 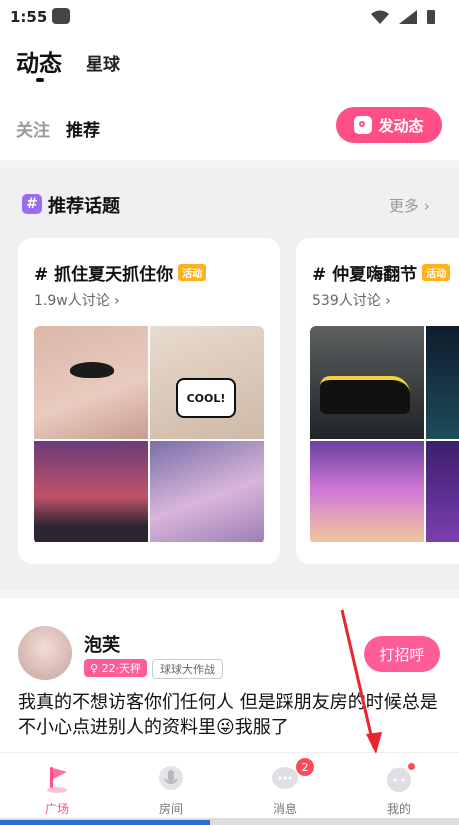 I want to click on camera-icon, so click(x=363, y=125).